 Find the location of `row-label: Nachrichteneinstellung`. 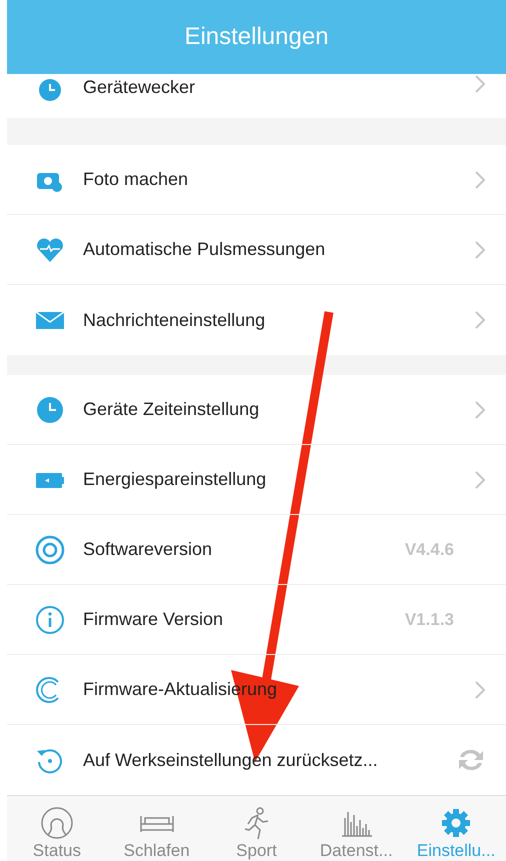

row-label: Nachrichteneinstellung is located at coordinates (174, 320).